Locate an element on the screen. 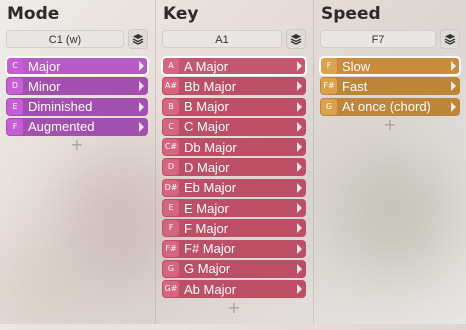  key-list-item: F# F# Major is located at coordinates (234, 248).